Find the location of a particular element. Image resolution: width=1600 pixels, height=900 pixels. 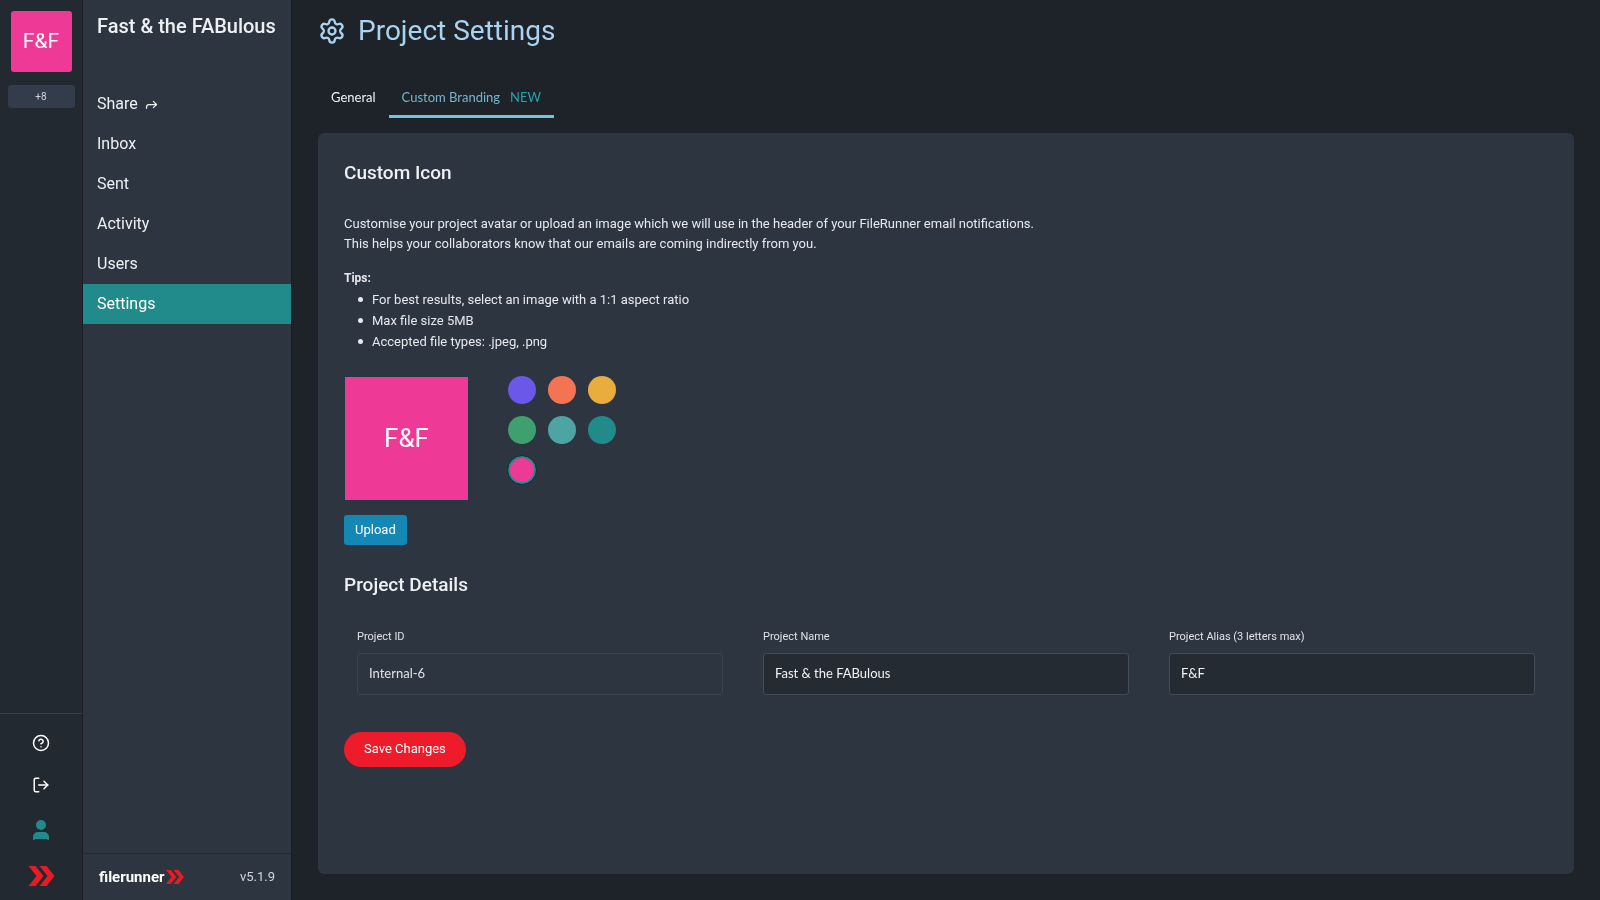

input-field: F&F is located at coordinates (1352, 673).